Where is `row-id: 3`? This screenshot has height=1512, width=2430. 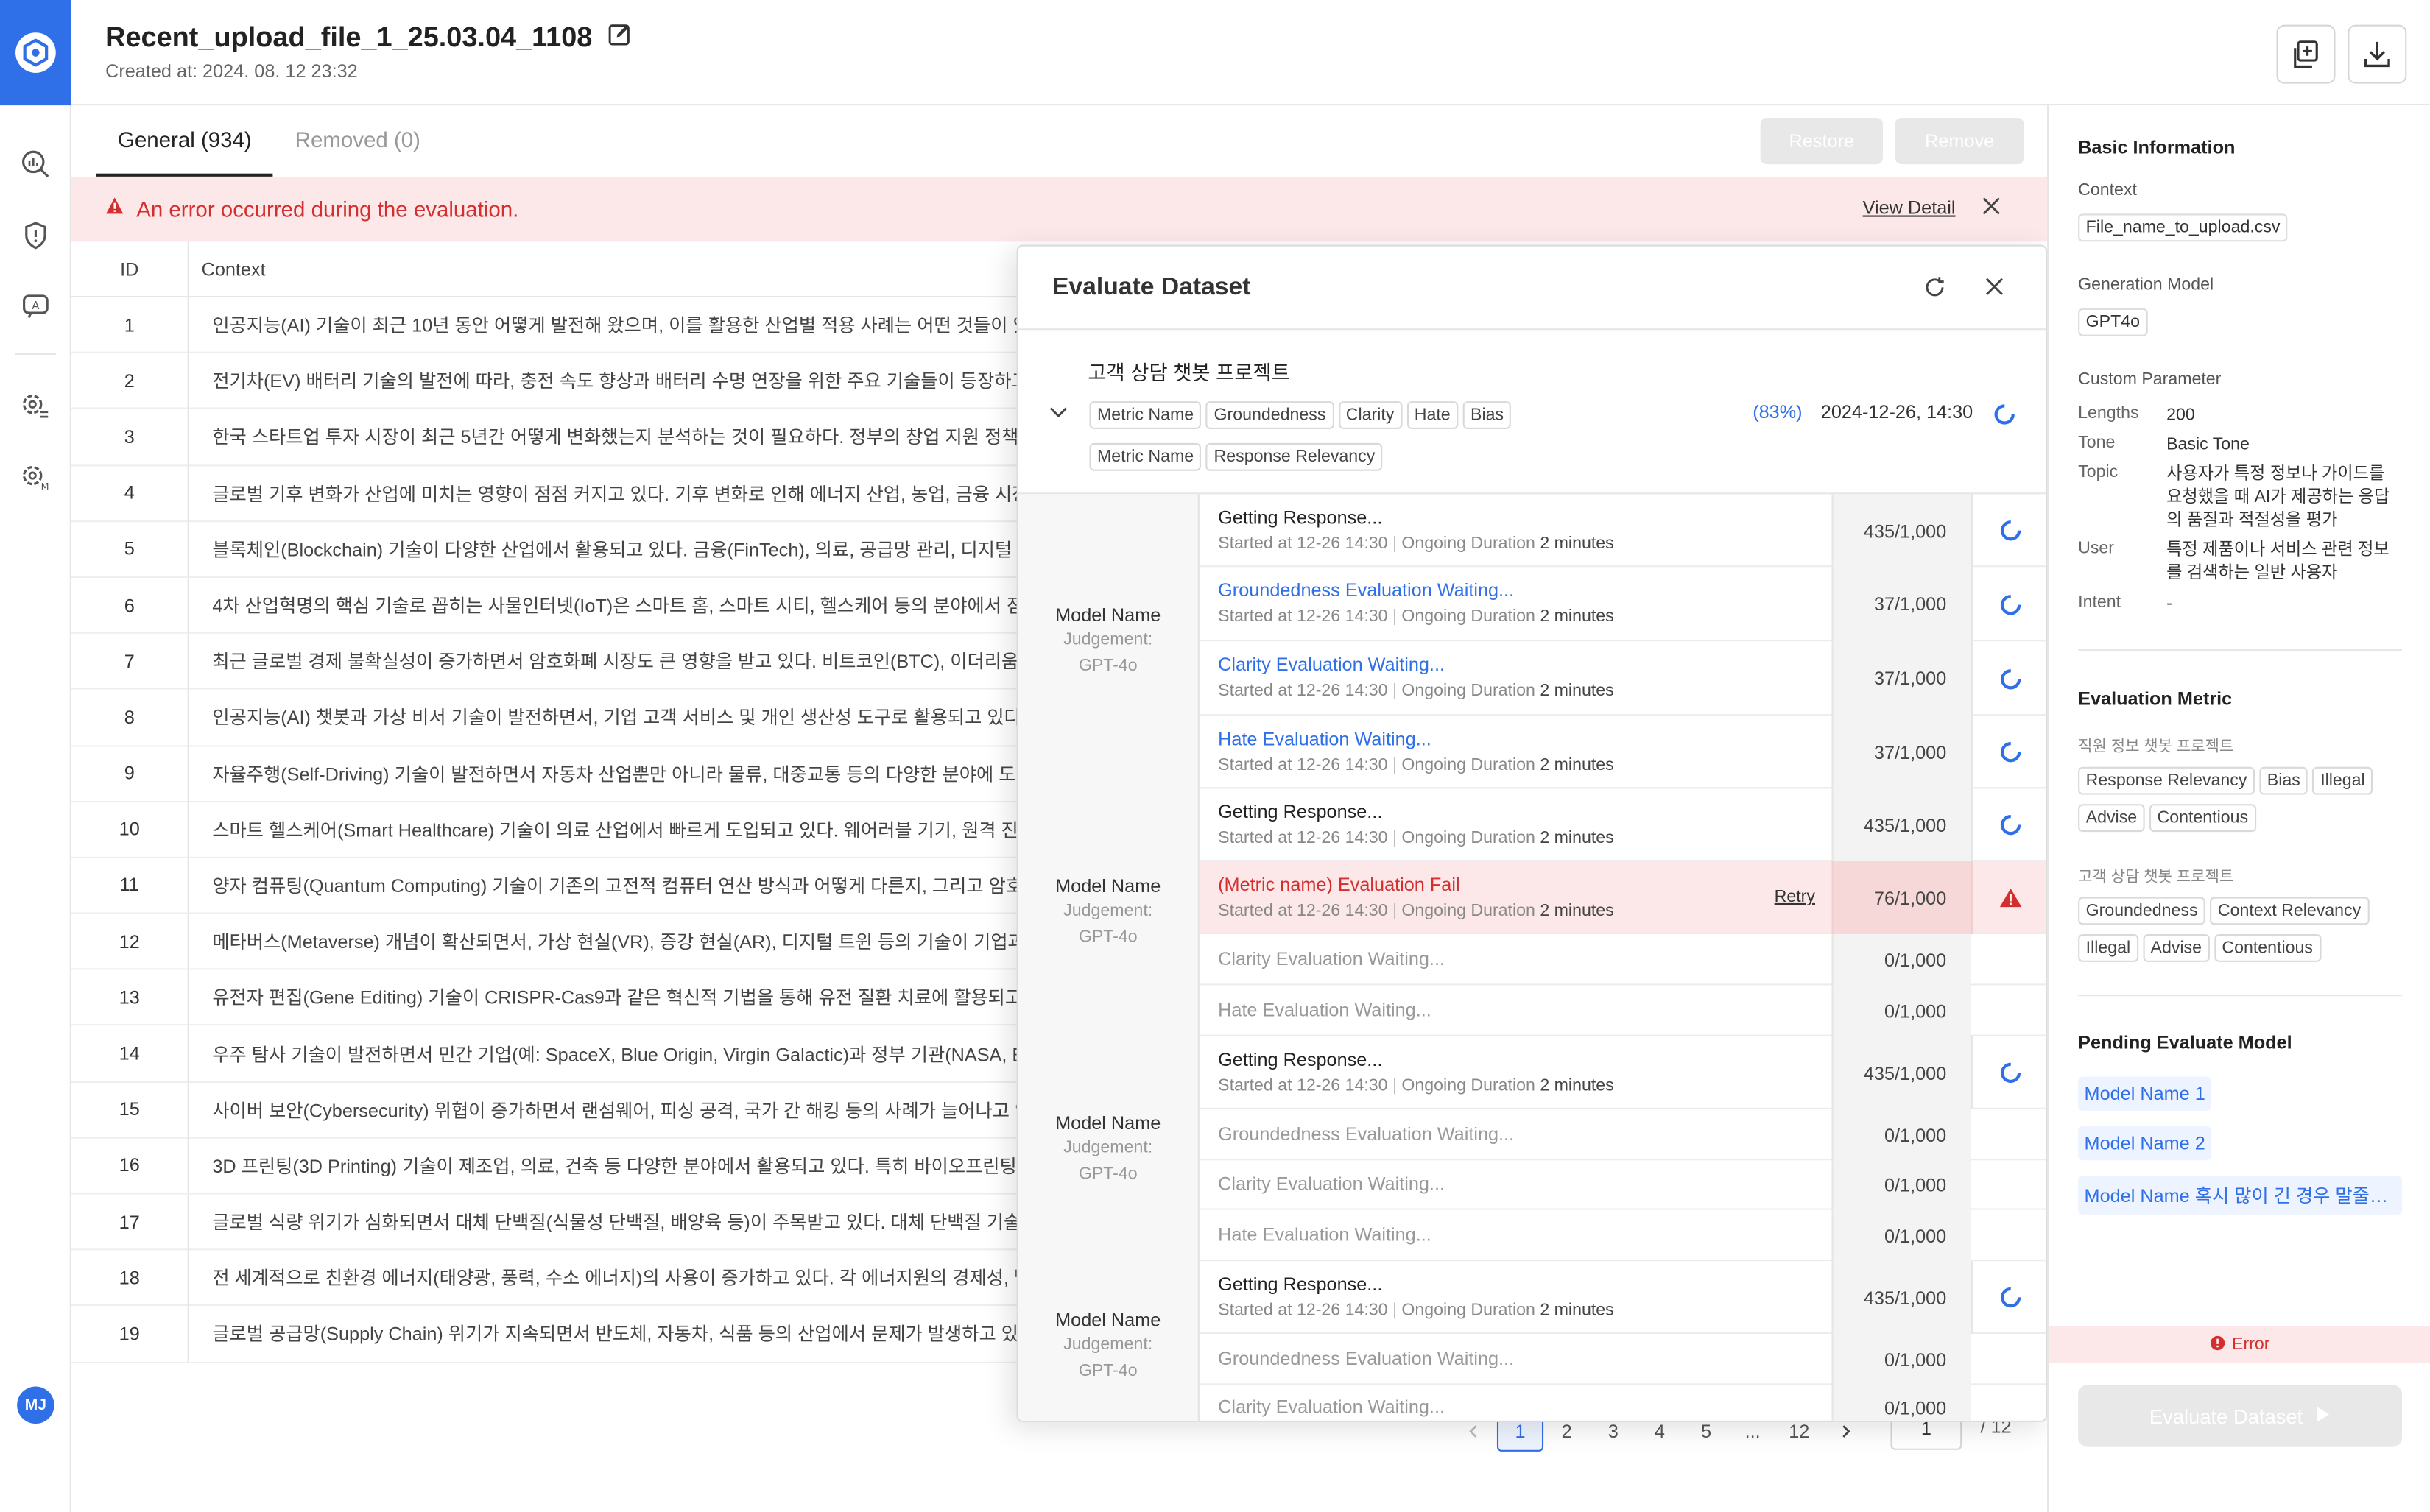
row-id: 3 is located at coordinates (130, 437).